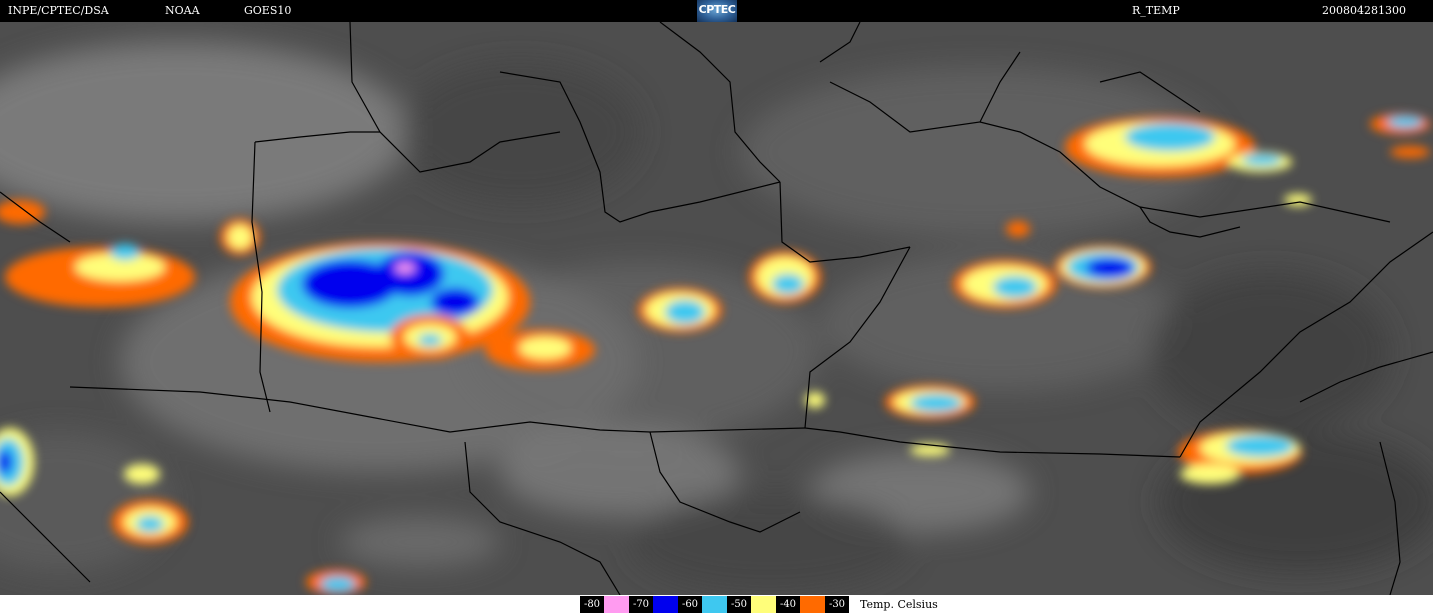  I want to click on legend-label-1: -70, so click(641, 604).